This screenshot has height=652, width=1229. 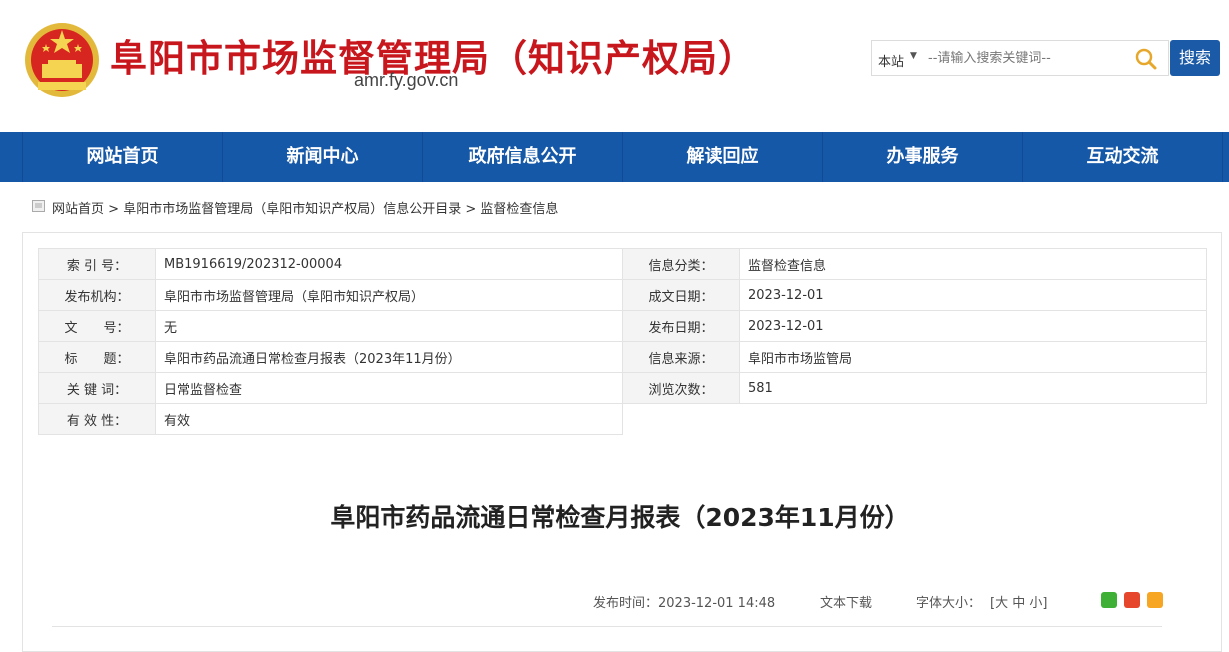 What do you see at coordinates (681, 264) in the screenshot?
I see `category-label: 信息分类：` at bounding box center [681, 264].